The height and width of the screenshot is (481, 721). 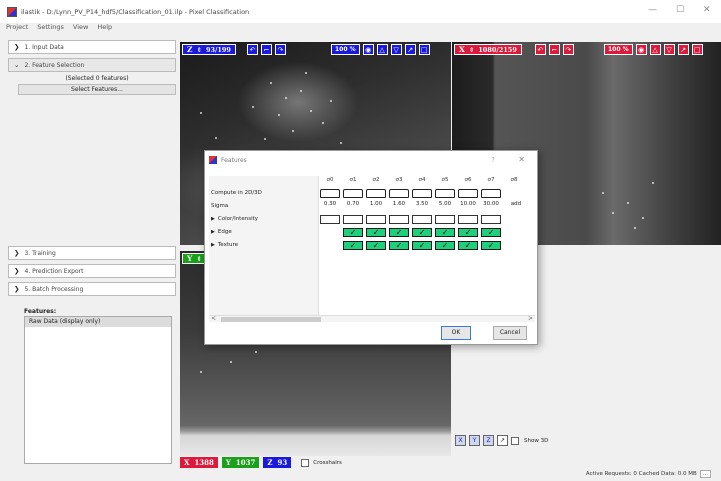 What do you see at coordinates (474, 440) in the screenshot?
I see `y-plane-icon: Y` at bounding box center [474, 440].